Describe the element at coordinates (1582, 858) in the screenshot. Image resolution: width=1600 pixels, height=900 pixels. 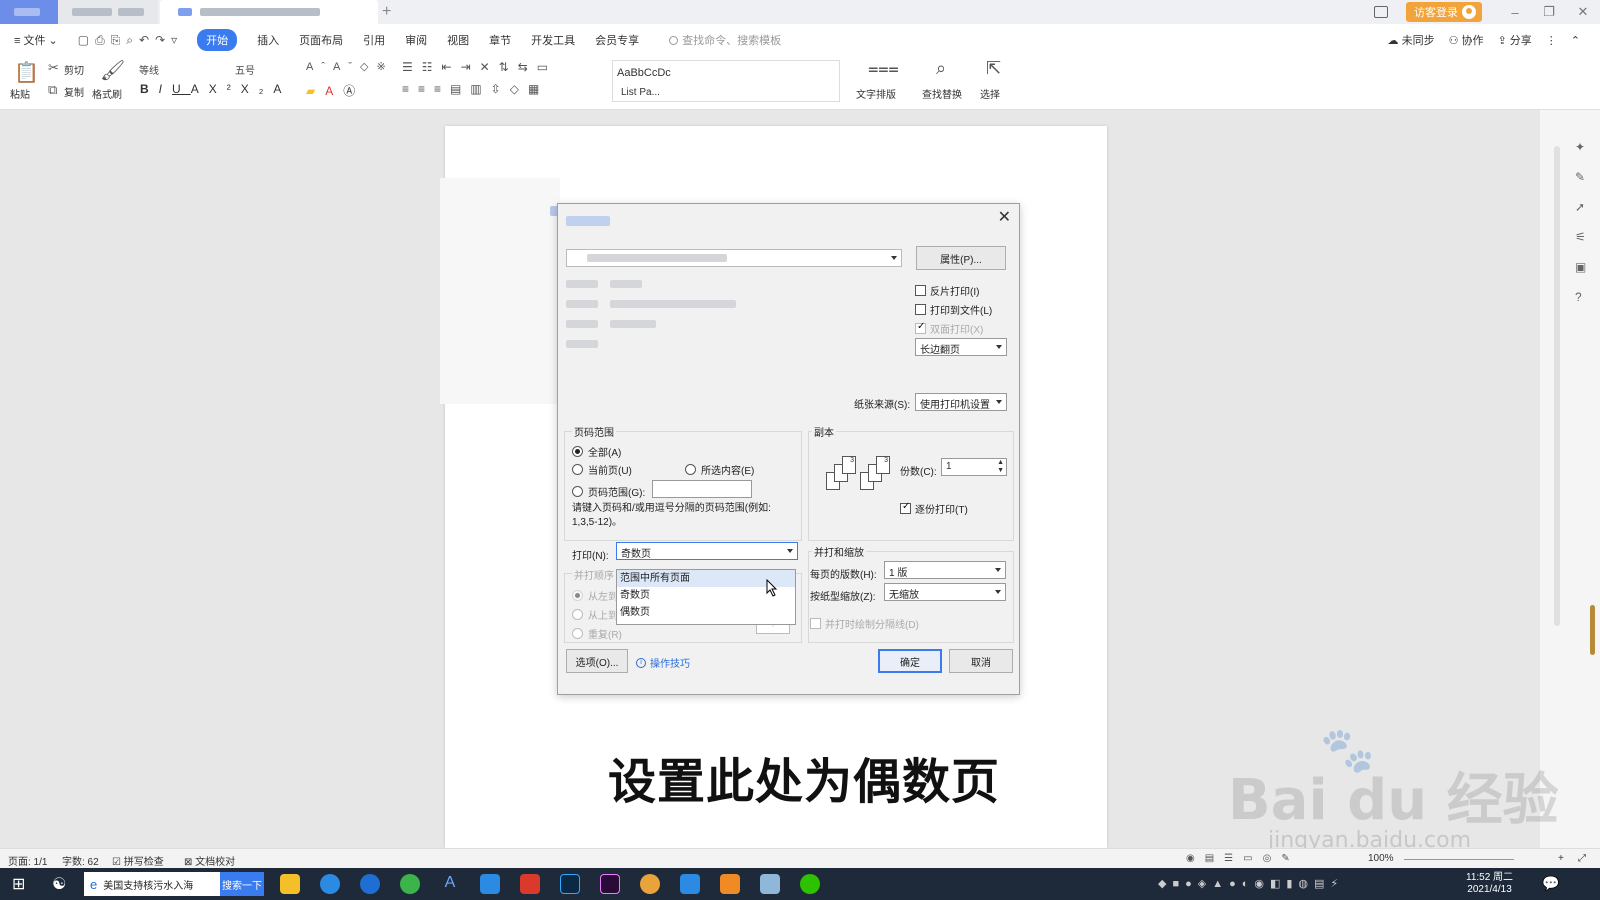
I see `fullscreen-icon: ⤢` at that location.